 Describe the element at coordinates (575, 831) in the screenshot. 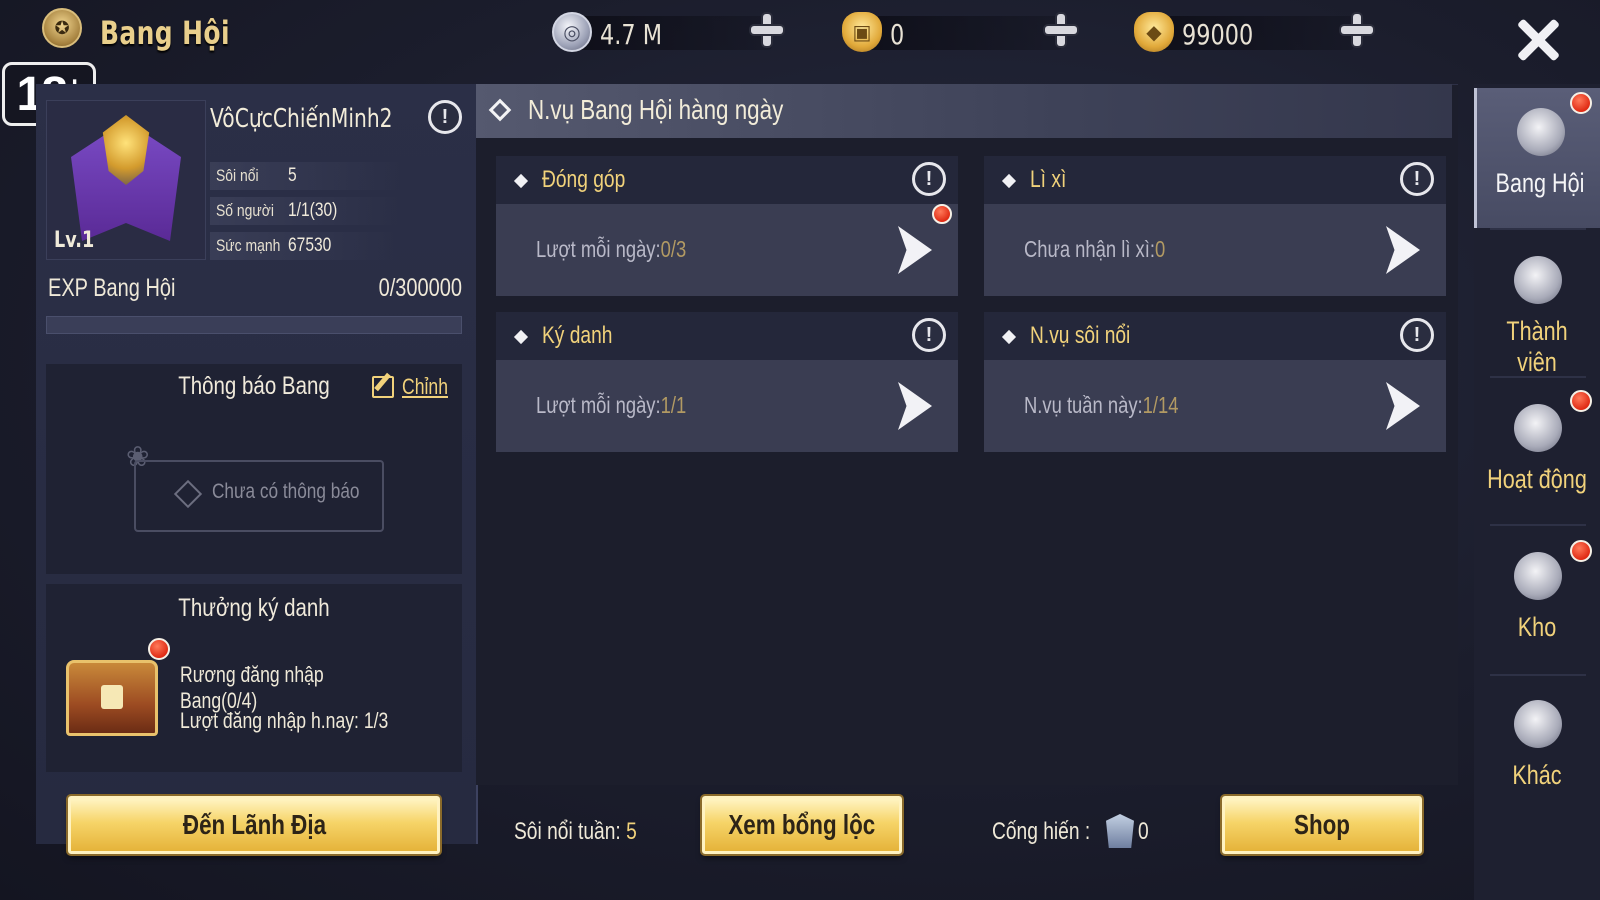

I see `weekly-activity: Sôi nổi tuần: 5` at that location.